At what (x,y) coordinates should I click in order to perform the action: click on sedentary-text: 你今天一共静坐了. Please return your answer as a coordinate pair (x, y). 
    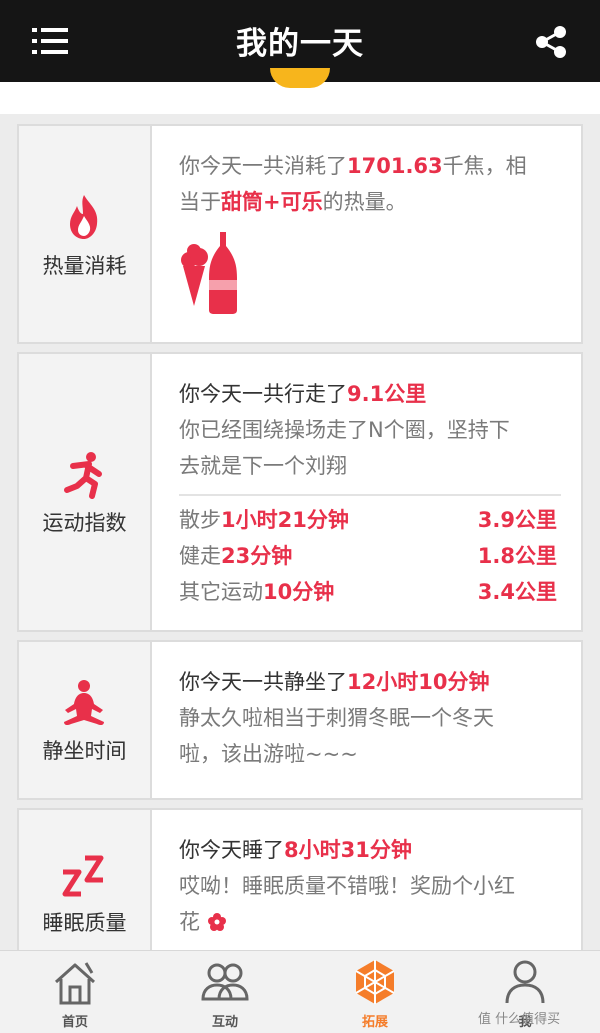
    Looking at the image, I should click on (263, 682).